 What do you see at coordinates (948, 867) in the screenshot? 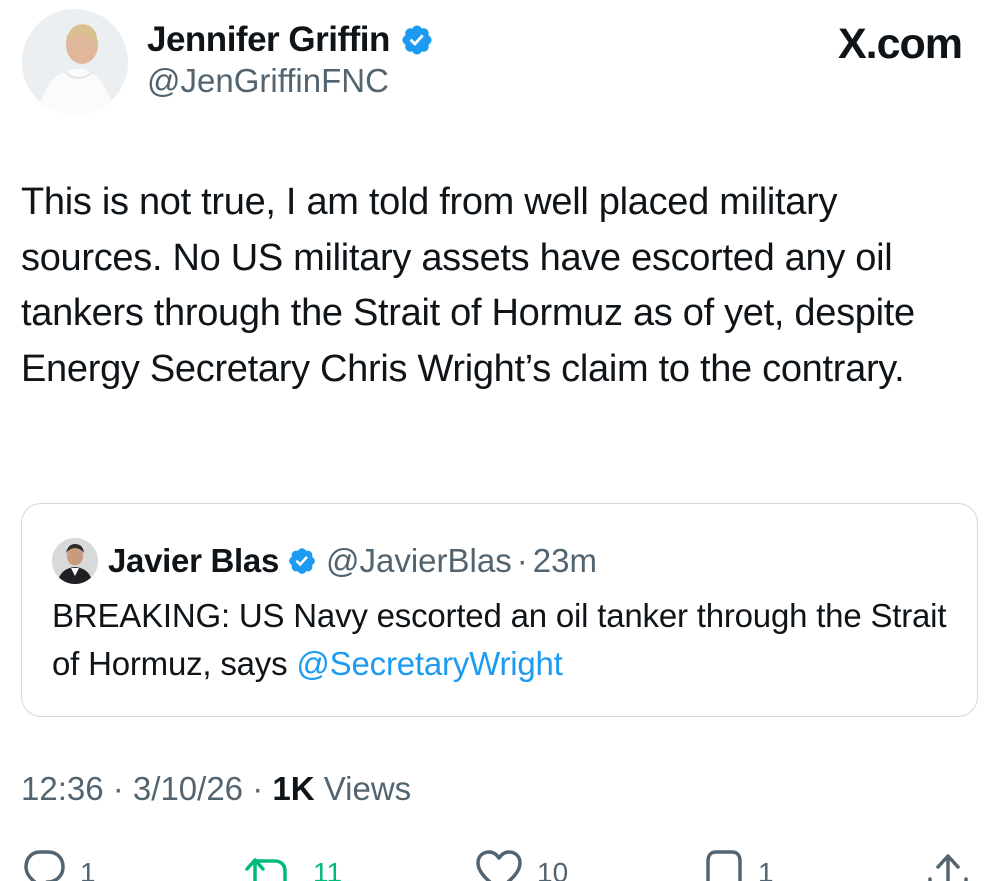
I see `share-icon` at bounding box center [948, 867].